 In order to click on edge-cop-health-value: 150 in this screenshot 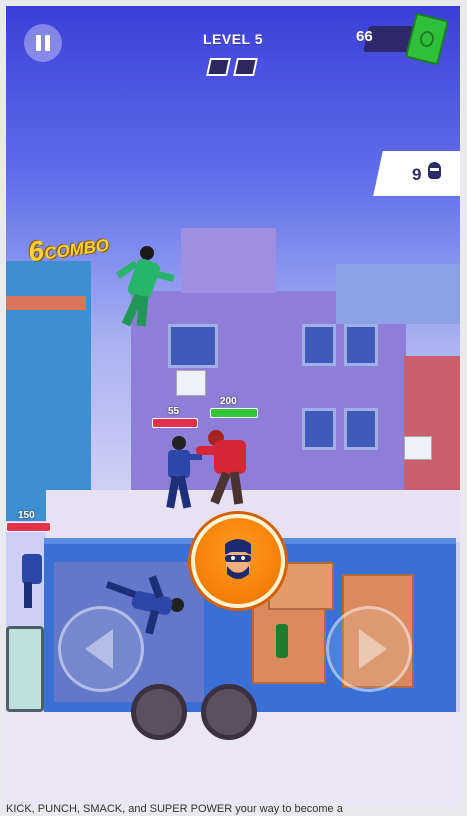, I will do `click(26, 515)`.